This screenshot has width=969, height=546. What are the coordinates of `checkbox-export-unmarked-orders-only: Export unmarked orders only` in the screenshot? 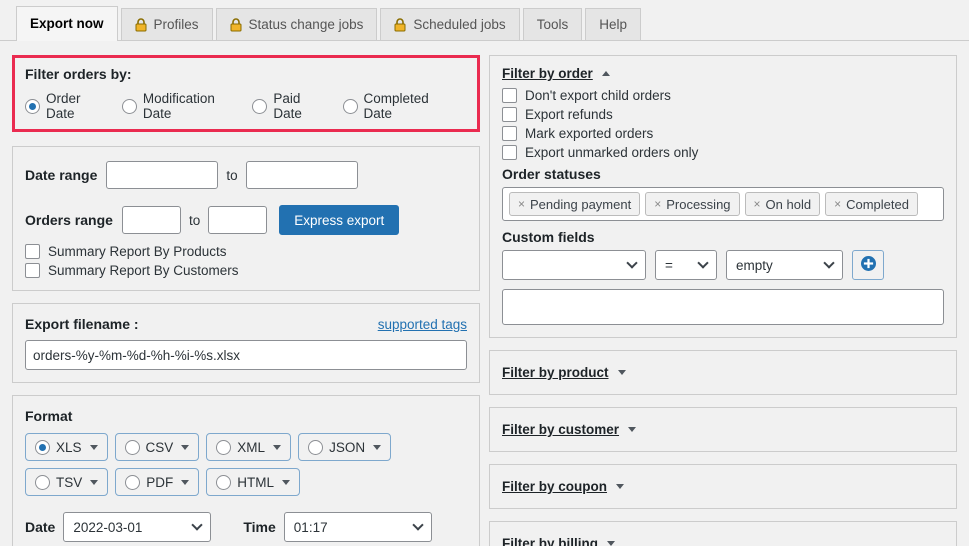 It's located at (723, 152).